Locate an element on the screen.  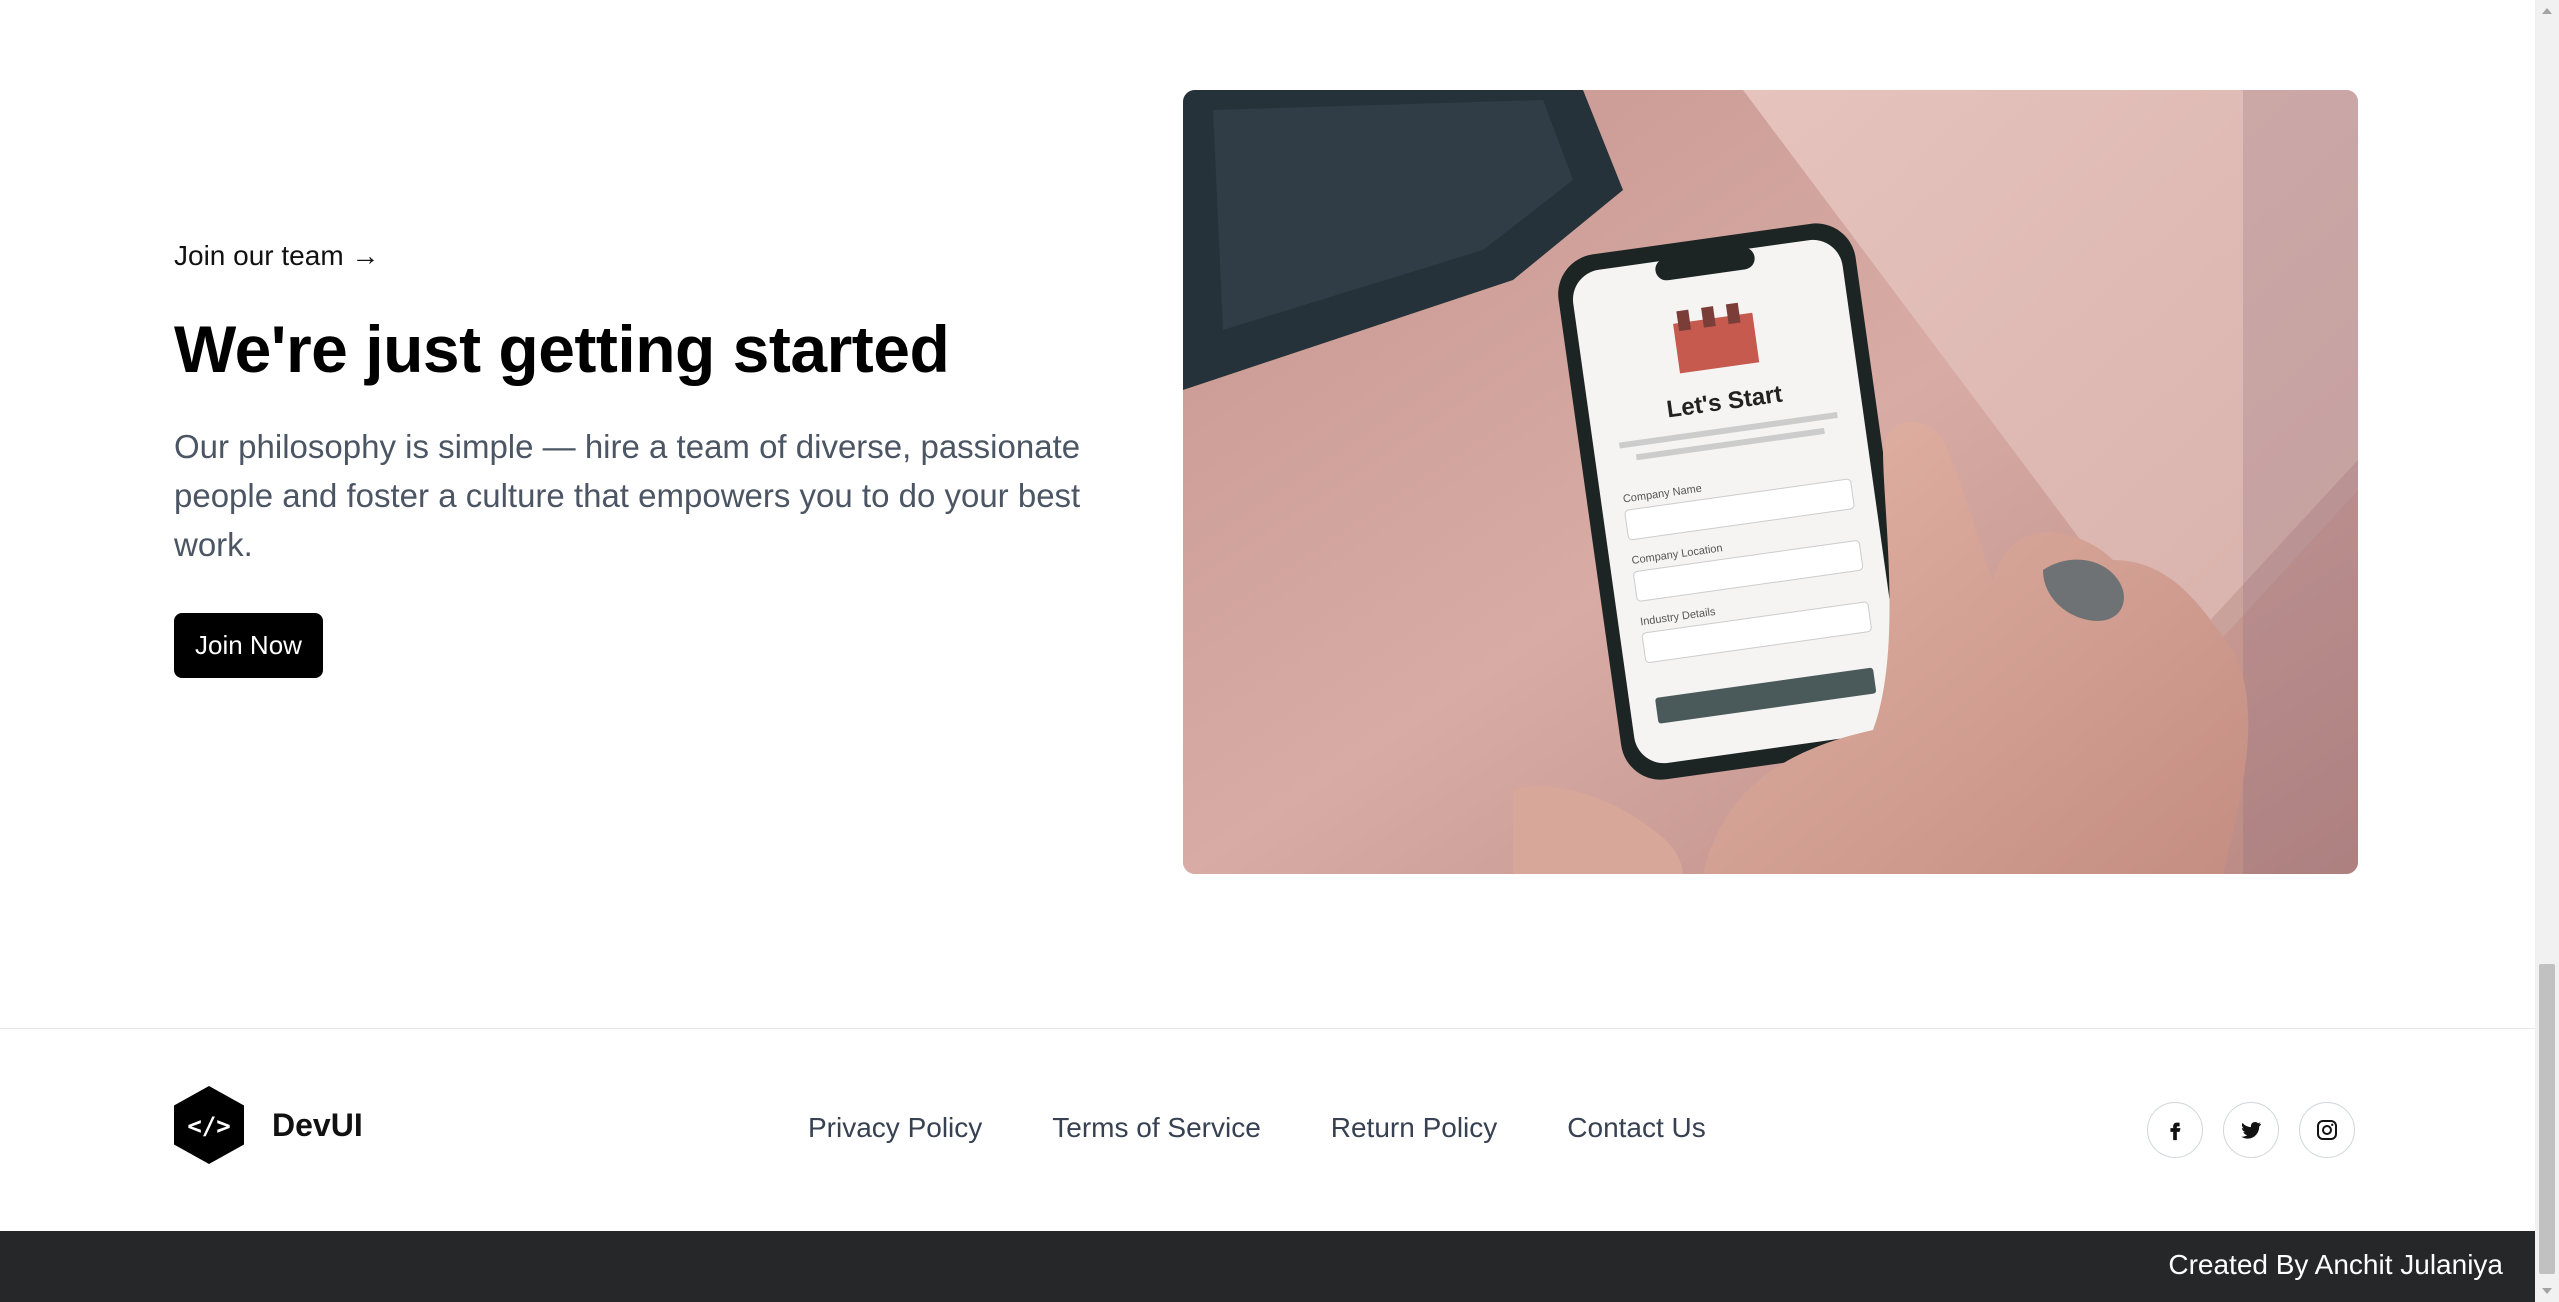
contact-us-link: Contact Us is located at coordinates (1636, 1128).